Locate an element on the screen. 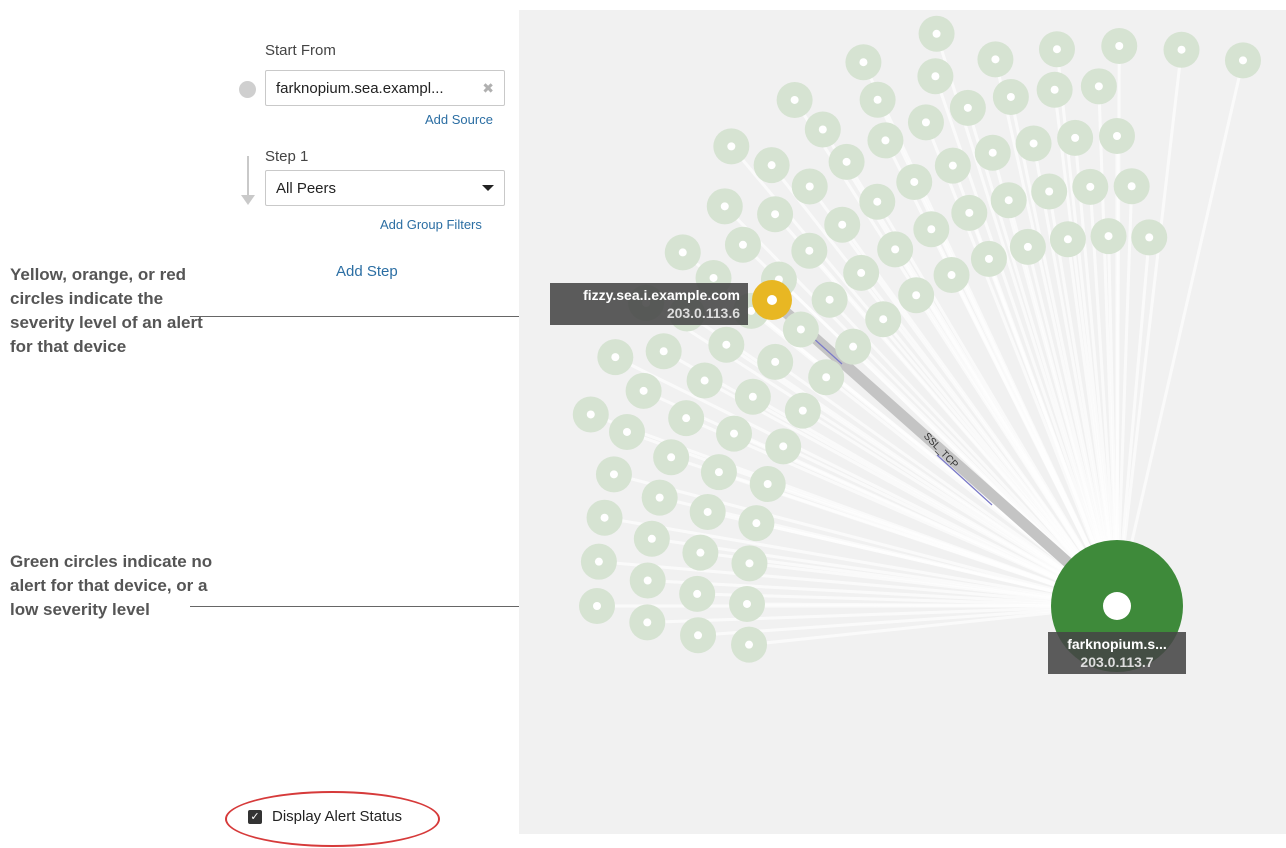 Image resolution: width=1286 pixels, height=848 pixels. clear-icon: ✖ is located at coordinates (488, 88).